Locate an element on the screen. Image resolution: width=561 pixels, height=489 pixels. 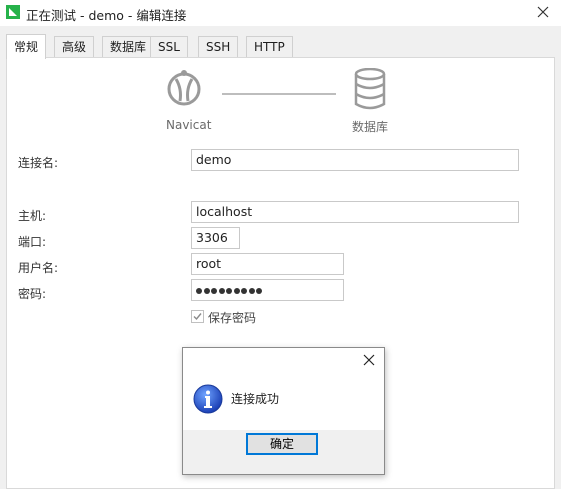
navicat-label: Navicat is located at coordinates (189, 125).